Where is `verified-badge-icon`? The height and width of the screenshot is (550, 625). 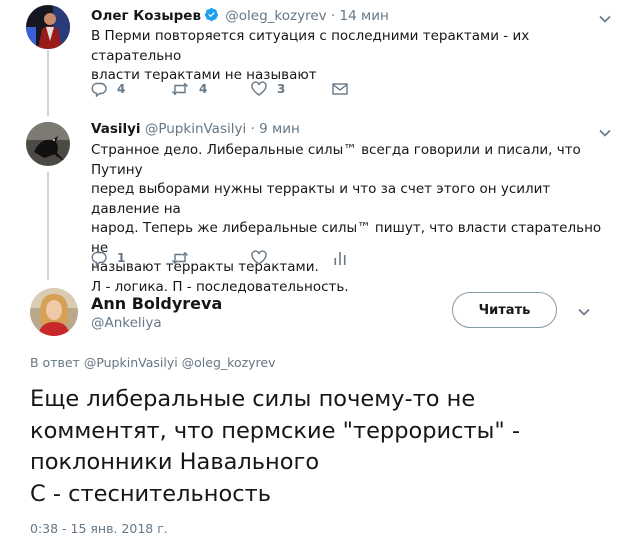 verified-badge-icon is located at coordinates (211, 16).